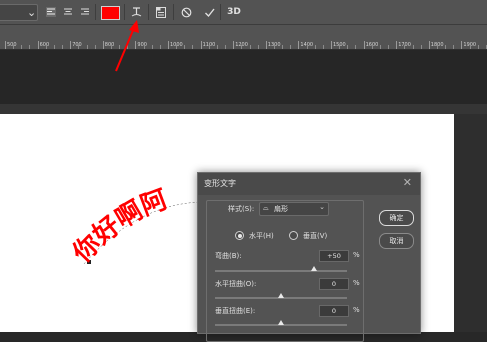 Image resolution: width=487 pixels, height=342 pixels. Describe the element at coordinates (261, 236) in the screenshot. I see `horizontal-label: 水平(H)` at that location.